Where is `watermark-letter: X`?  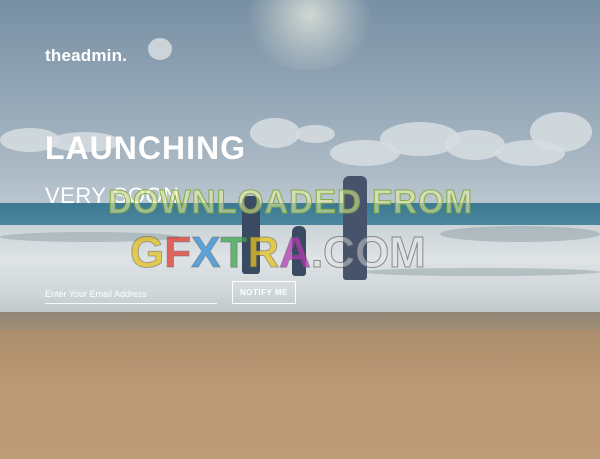
watermark-letter: X is located at coordinates (206, 253).